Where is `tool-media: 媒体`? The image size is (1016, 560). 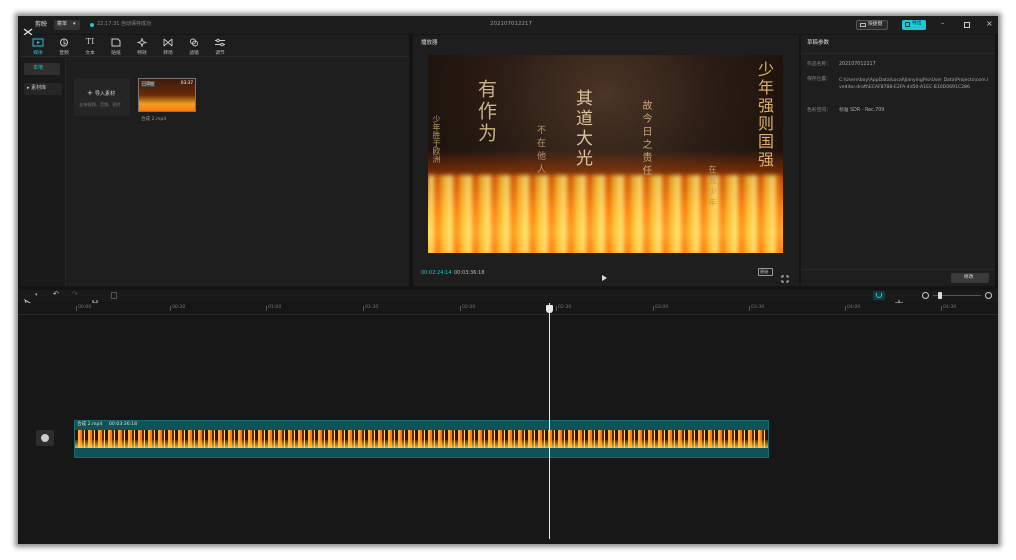
tool-media: 媒体 is located at coordinates (38, 48).